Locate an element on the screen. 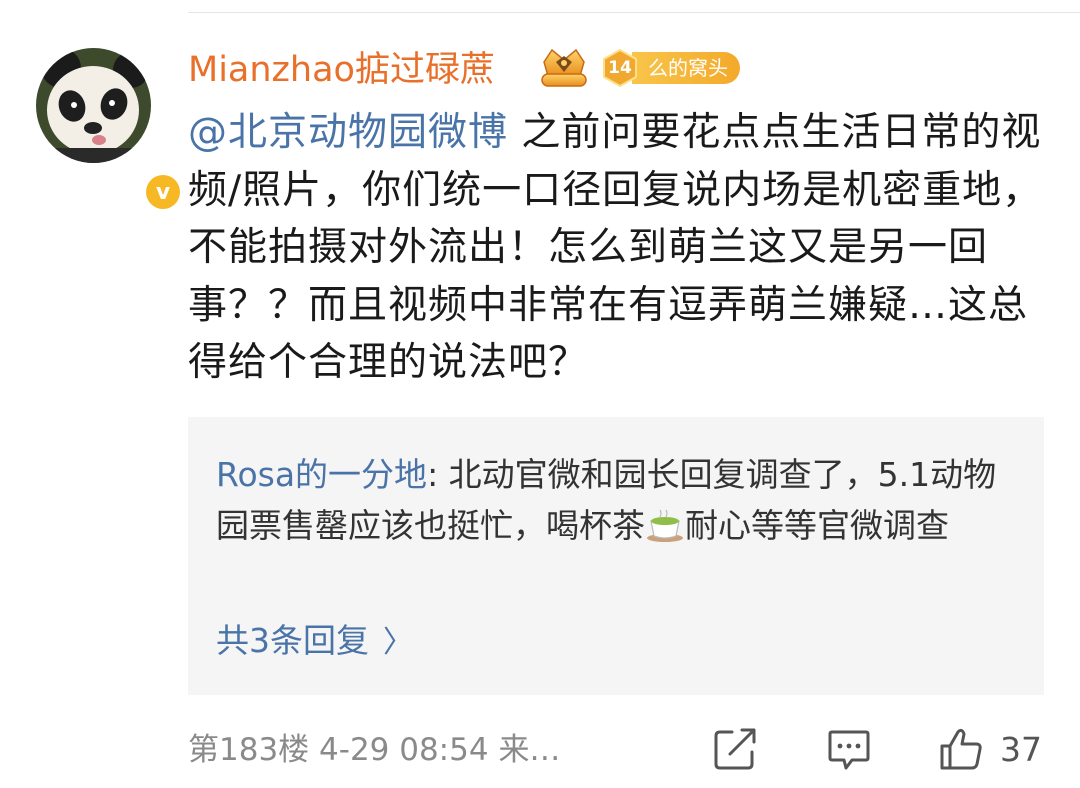 The width and height of the screenshot is (1080, 788). floor-number: 第183楼 is located at coordinates (249, 750).